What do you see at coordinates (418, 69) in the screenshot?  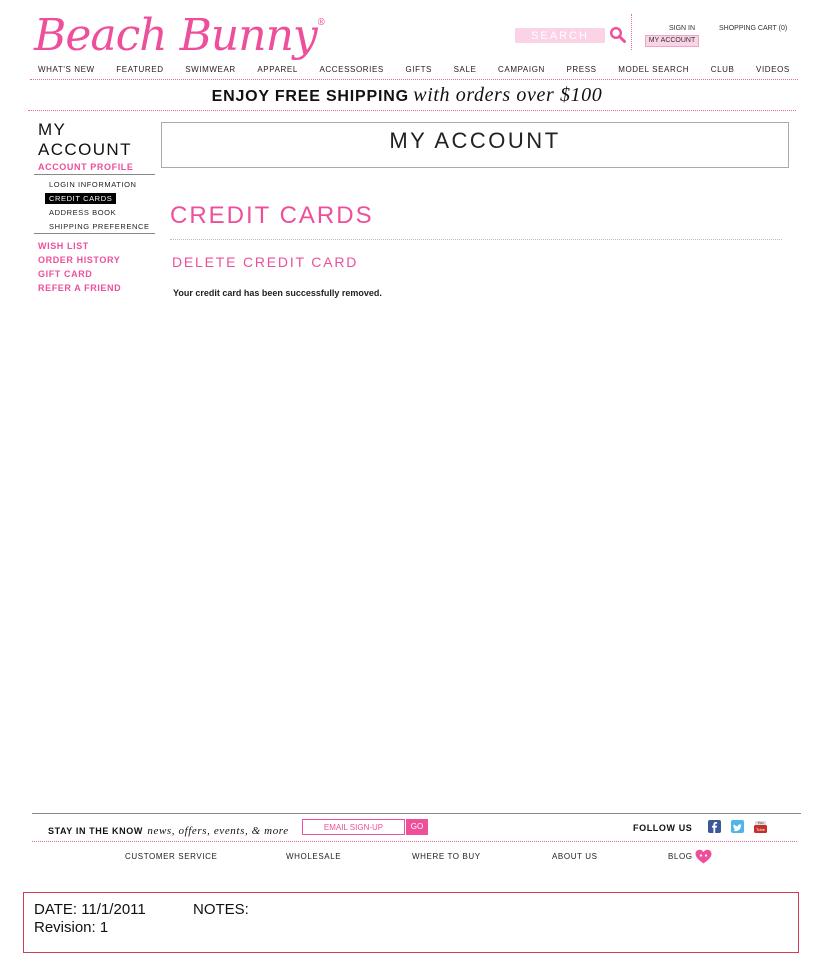 I see `nav-item-gifts: GIFTS` at bounding box center [418, 69].